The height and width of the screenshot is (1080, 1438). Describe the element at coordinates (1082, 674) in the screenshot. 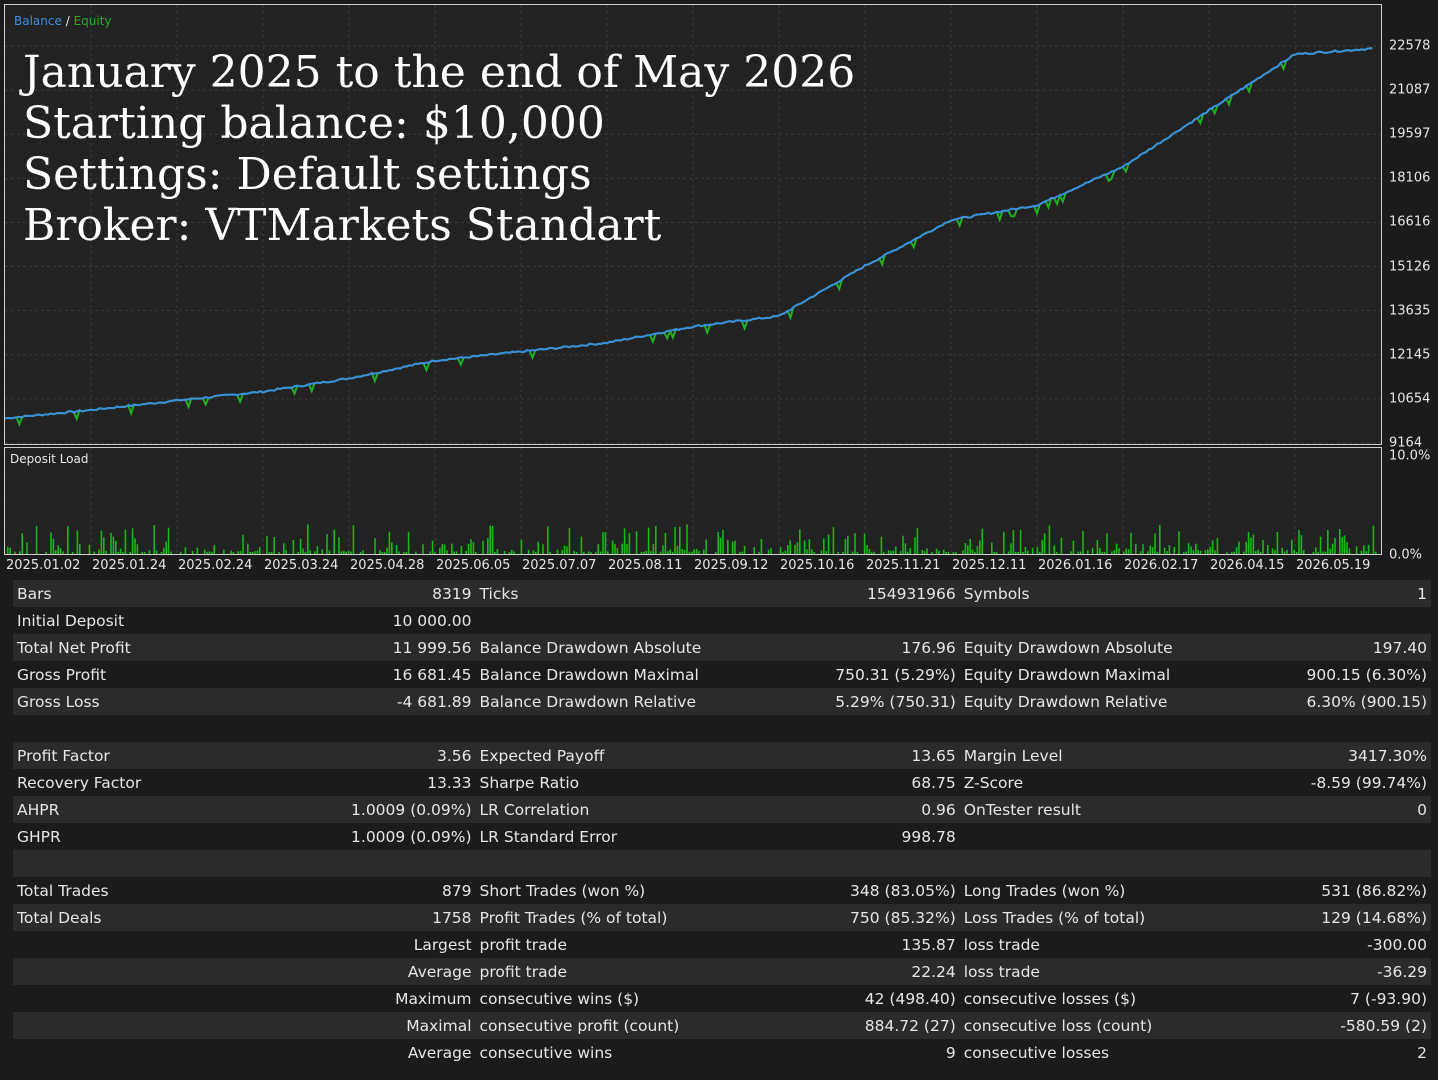

I see `stat-label: Equity Drawdown Maximal` at that location.